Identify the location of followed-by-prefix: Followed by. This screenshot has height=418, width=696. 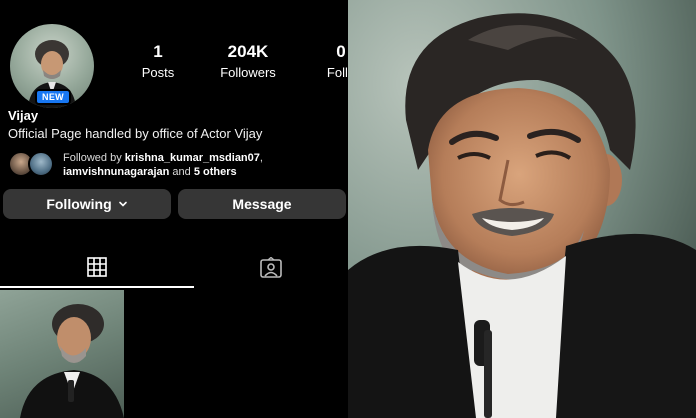
(94, 158).